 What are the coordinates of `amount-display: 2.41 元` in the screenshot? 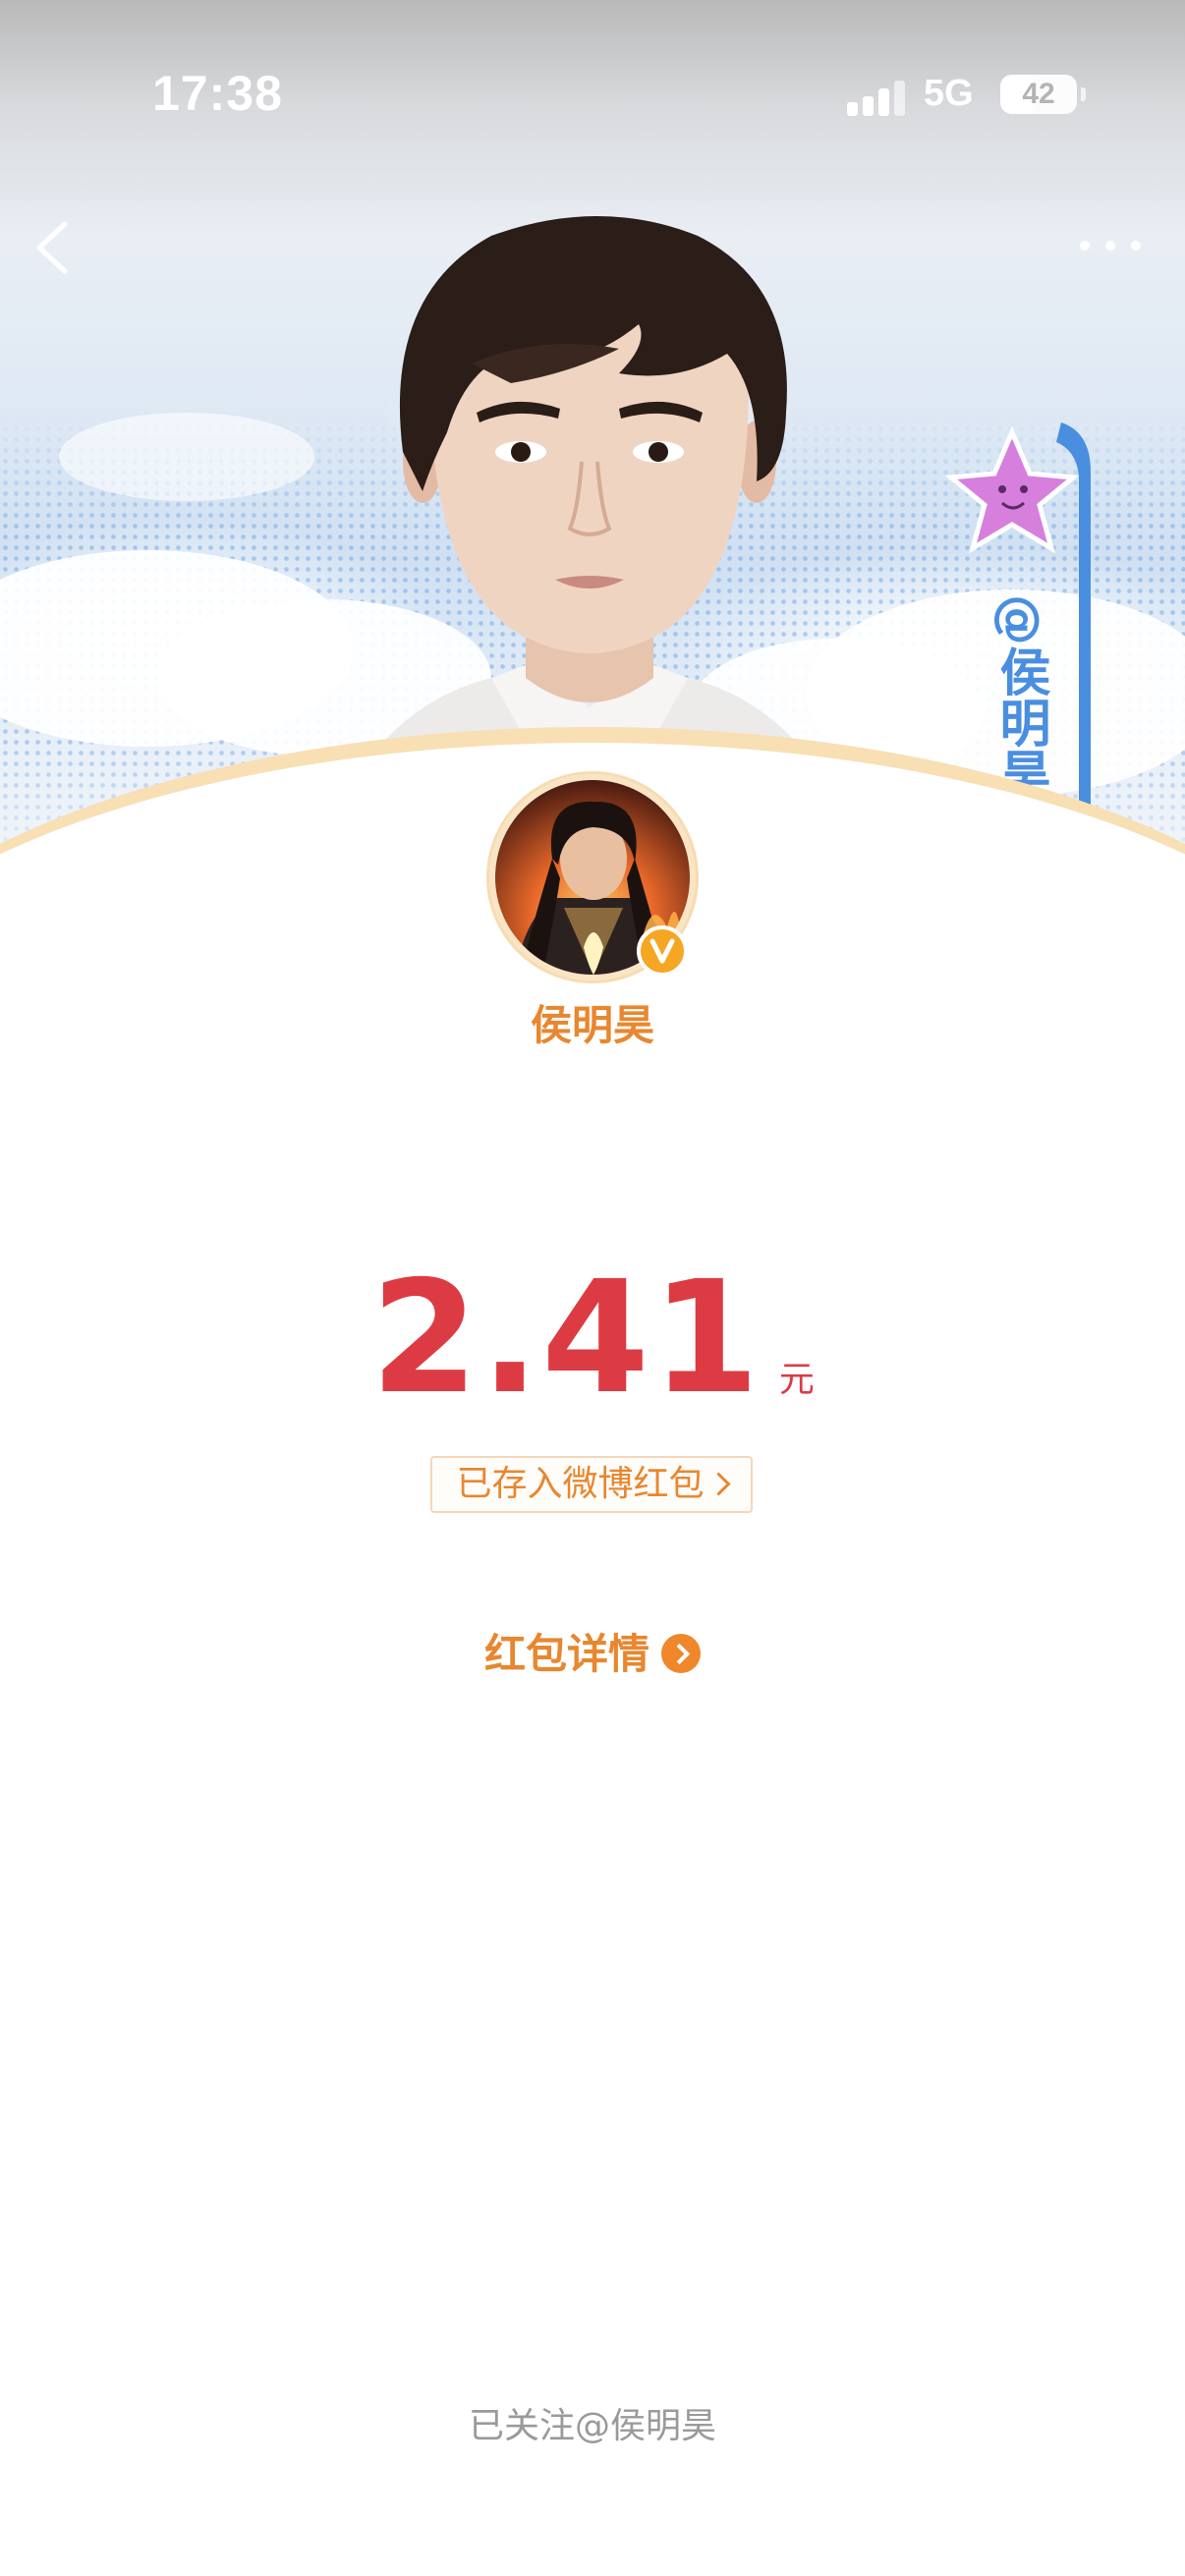 It's located at (592, 1338).